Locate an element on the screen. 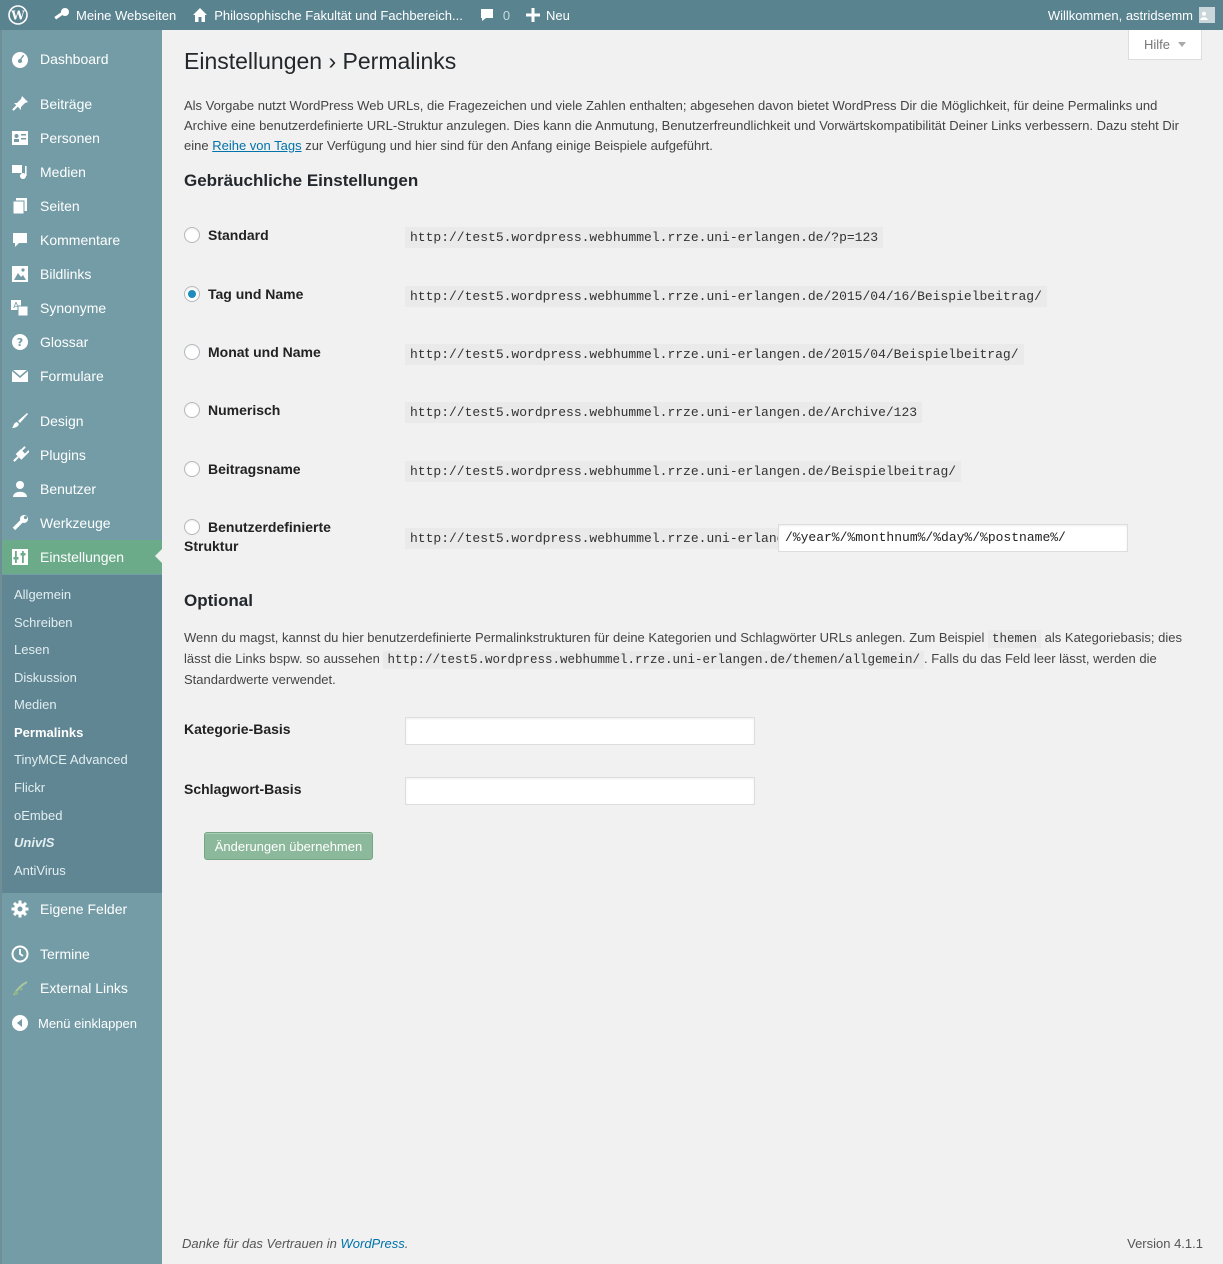 This screenshot has width=1223, height=1264. submenu-oembed: oEmbed is located at coordinates (38, 815).